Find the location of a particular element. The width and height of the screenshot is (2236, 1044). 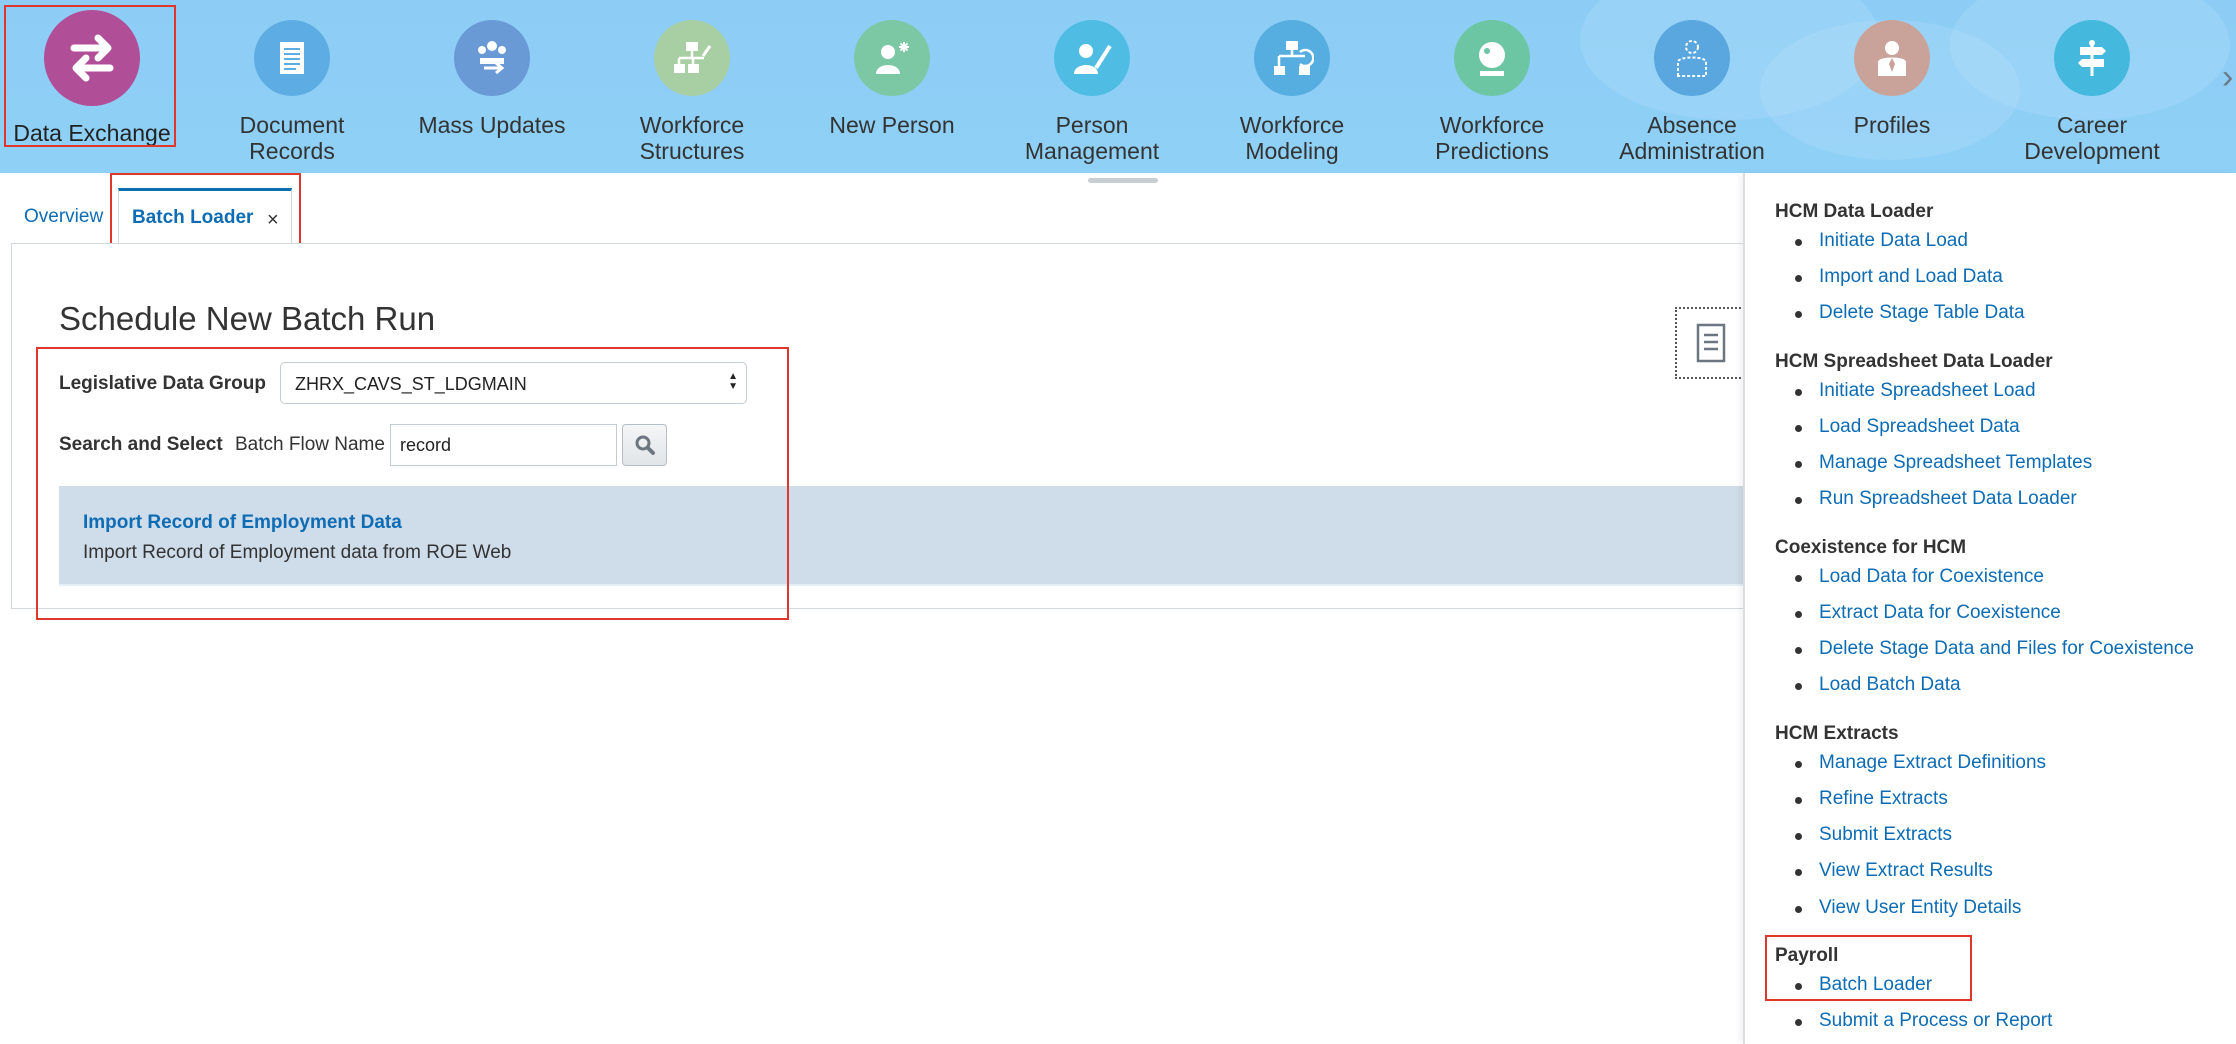

person-management-icon is located at coordinates (1092, 58).